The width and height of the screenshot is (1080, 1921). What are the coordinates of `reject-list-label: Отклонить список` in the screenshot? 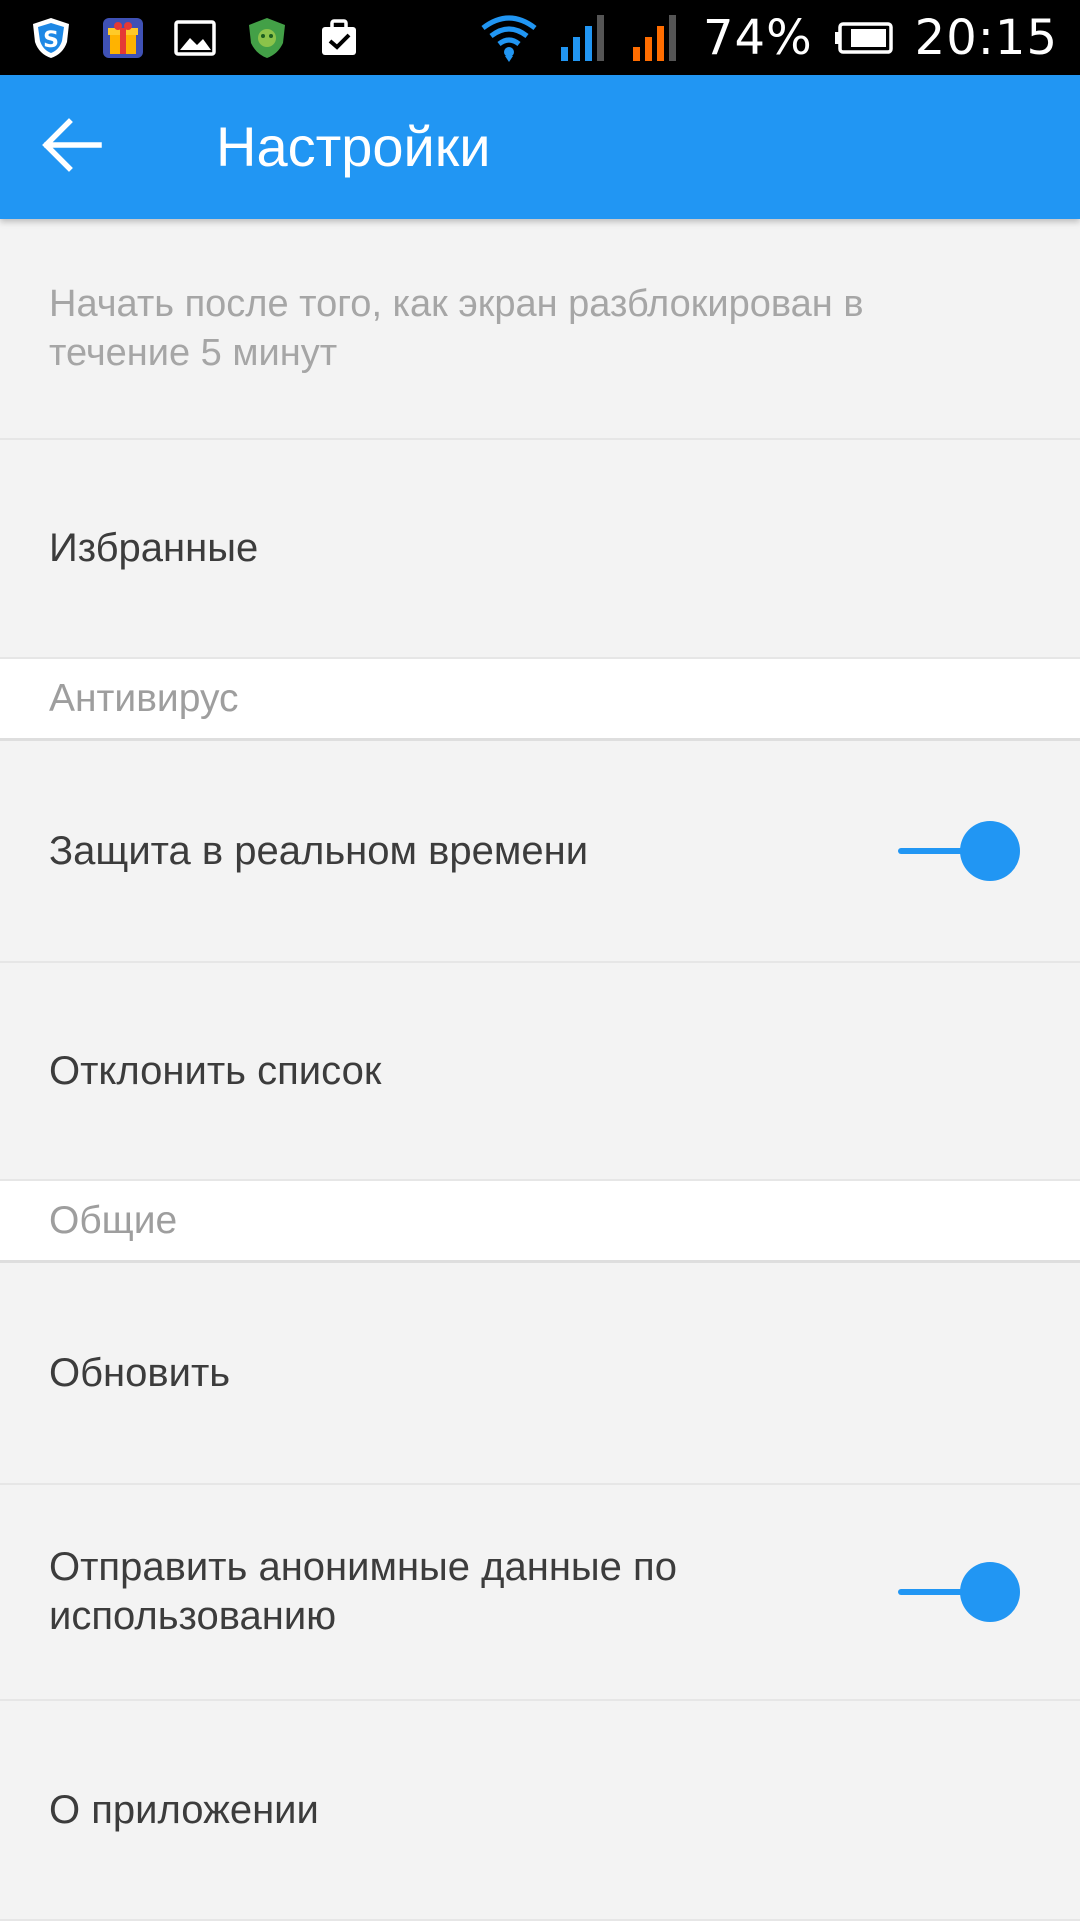 It's located at (215, 1070).